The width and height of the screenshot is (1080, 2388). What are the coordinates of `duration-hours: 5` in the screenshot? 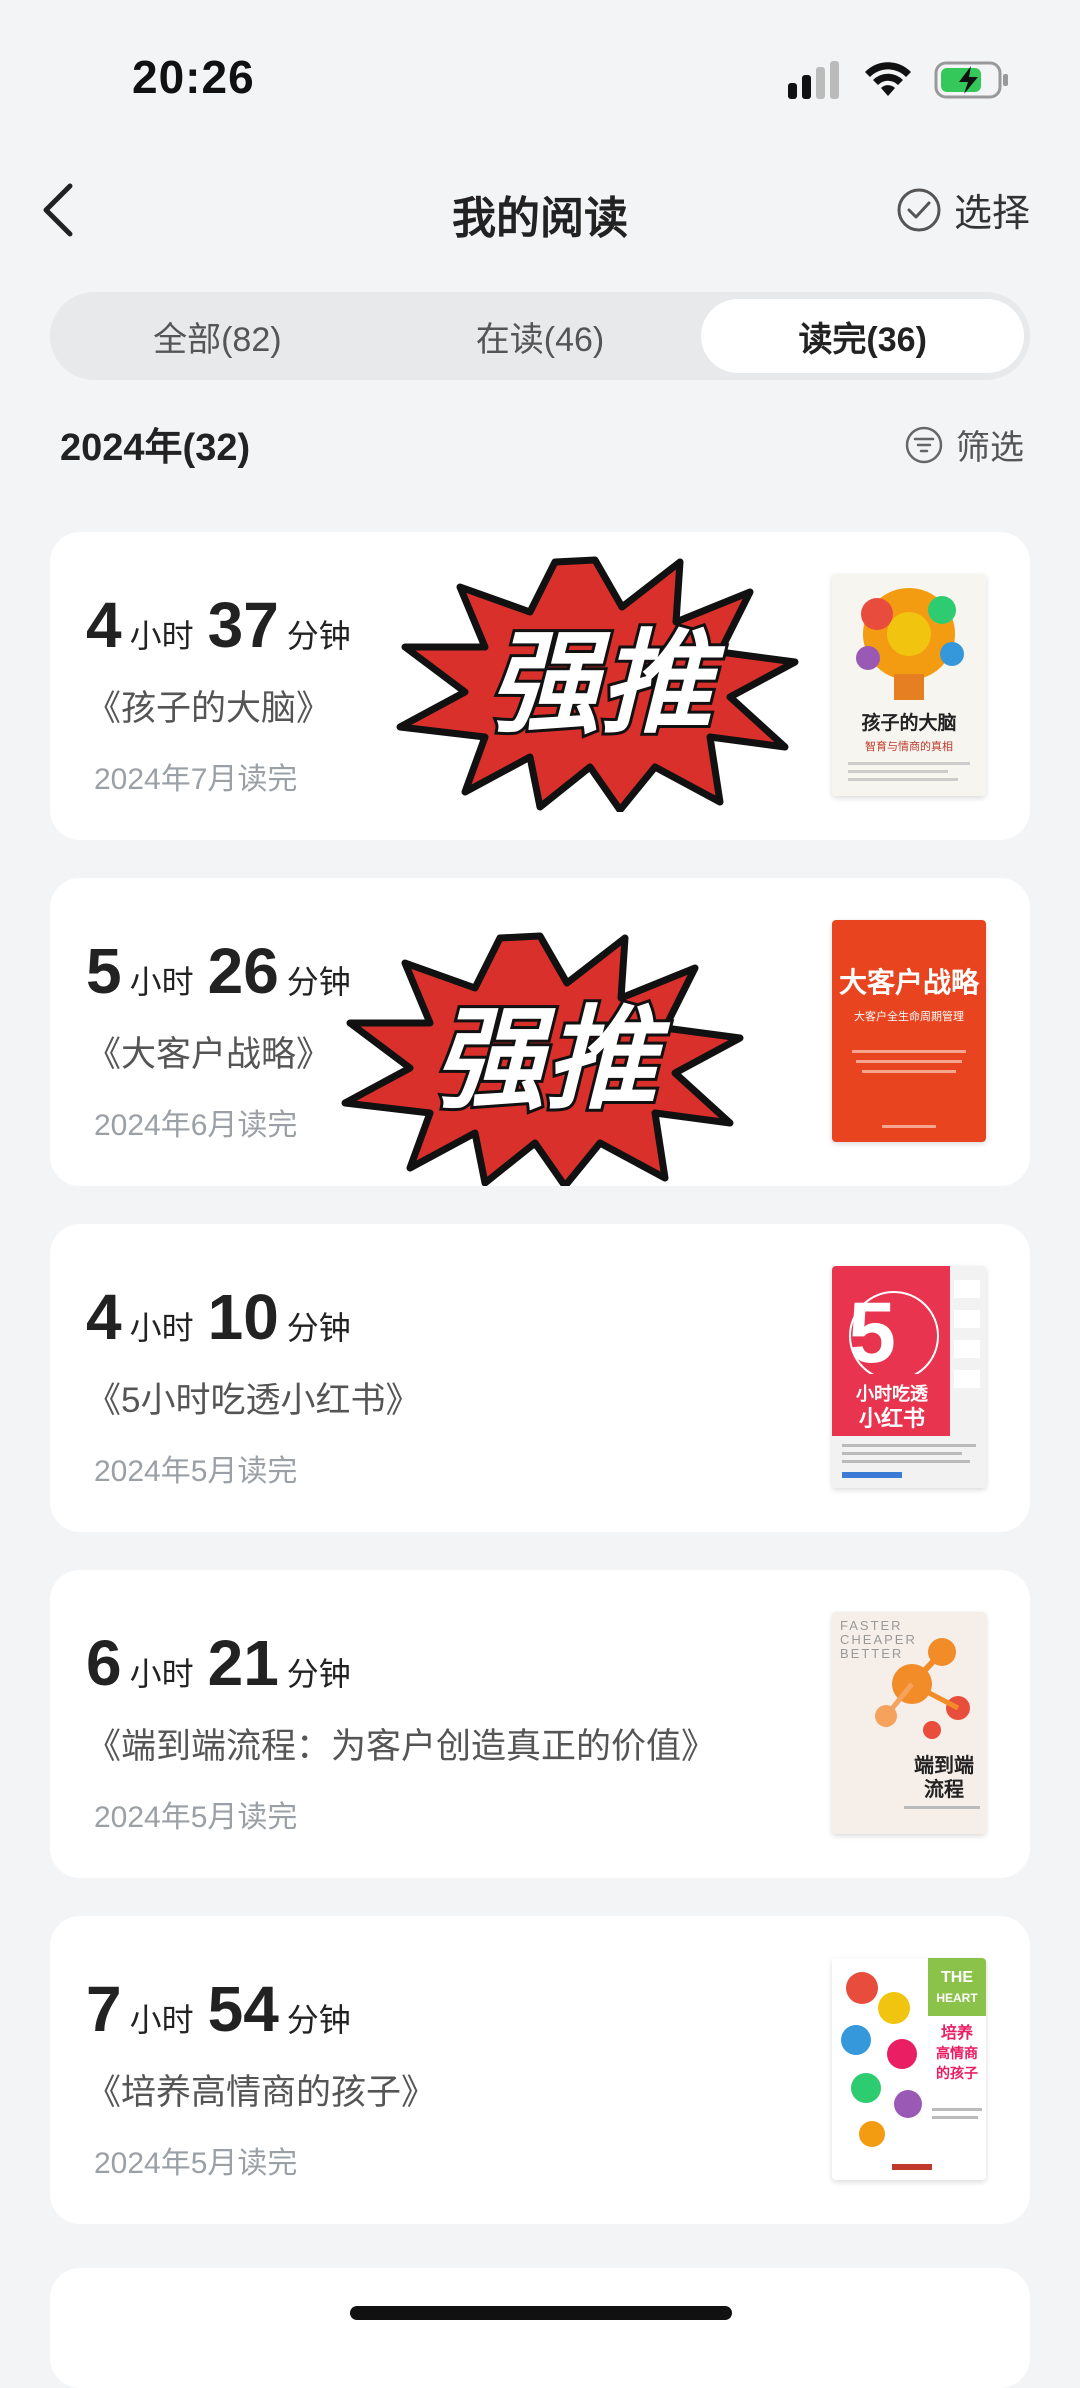 It's located at (104, 971).